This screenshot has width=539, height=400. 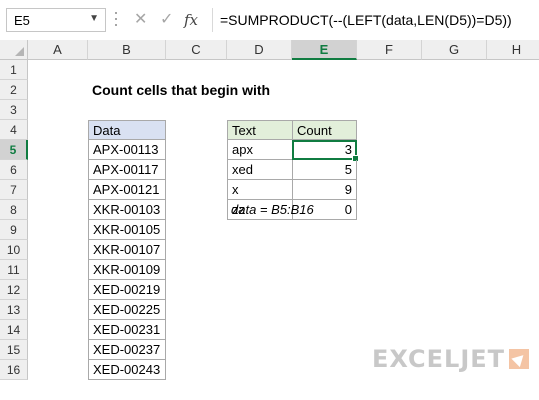 I want to click on row-header-5: 5, so click(x=14, y=150).